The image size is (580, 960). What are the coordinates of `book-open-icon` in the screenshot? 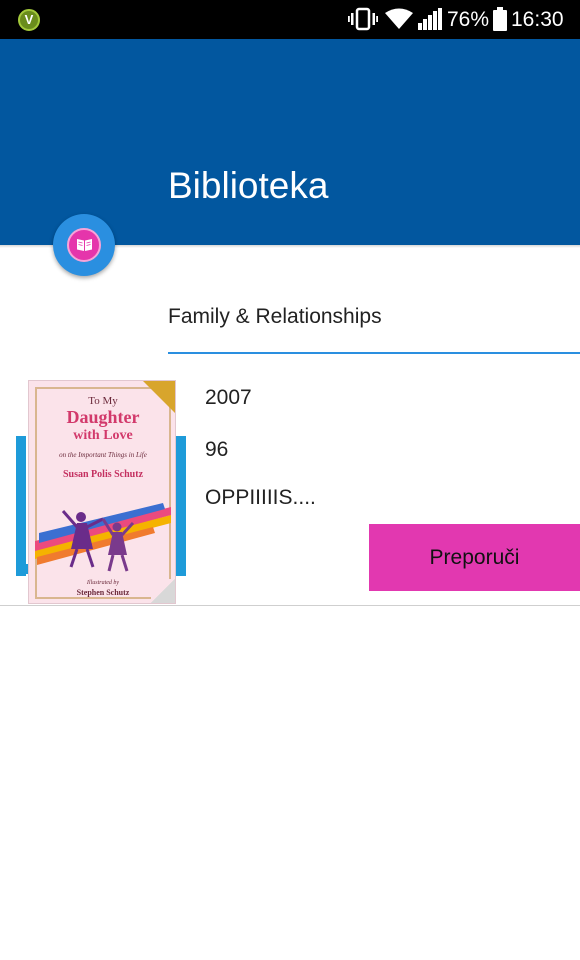 It's located at (84, 245).